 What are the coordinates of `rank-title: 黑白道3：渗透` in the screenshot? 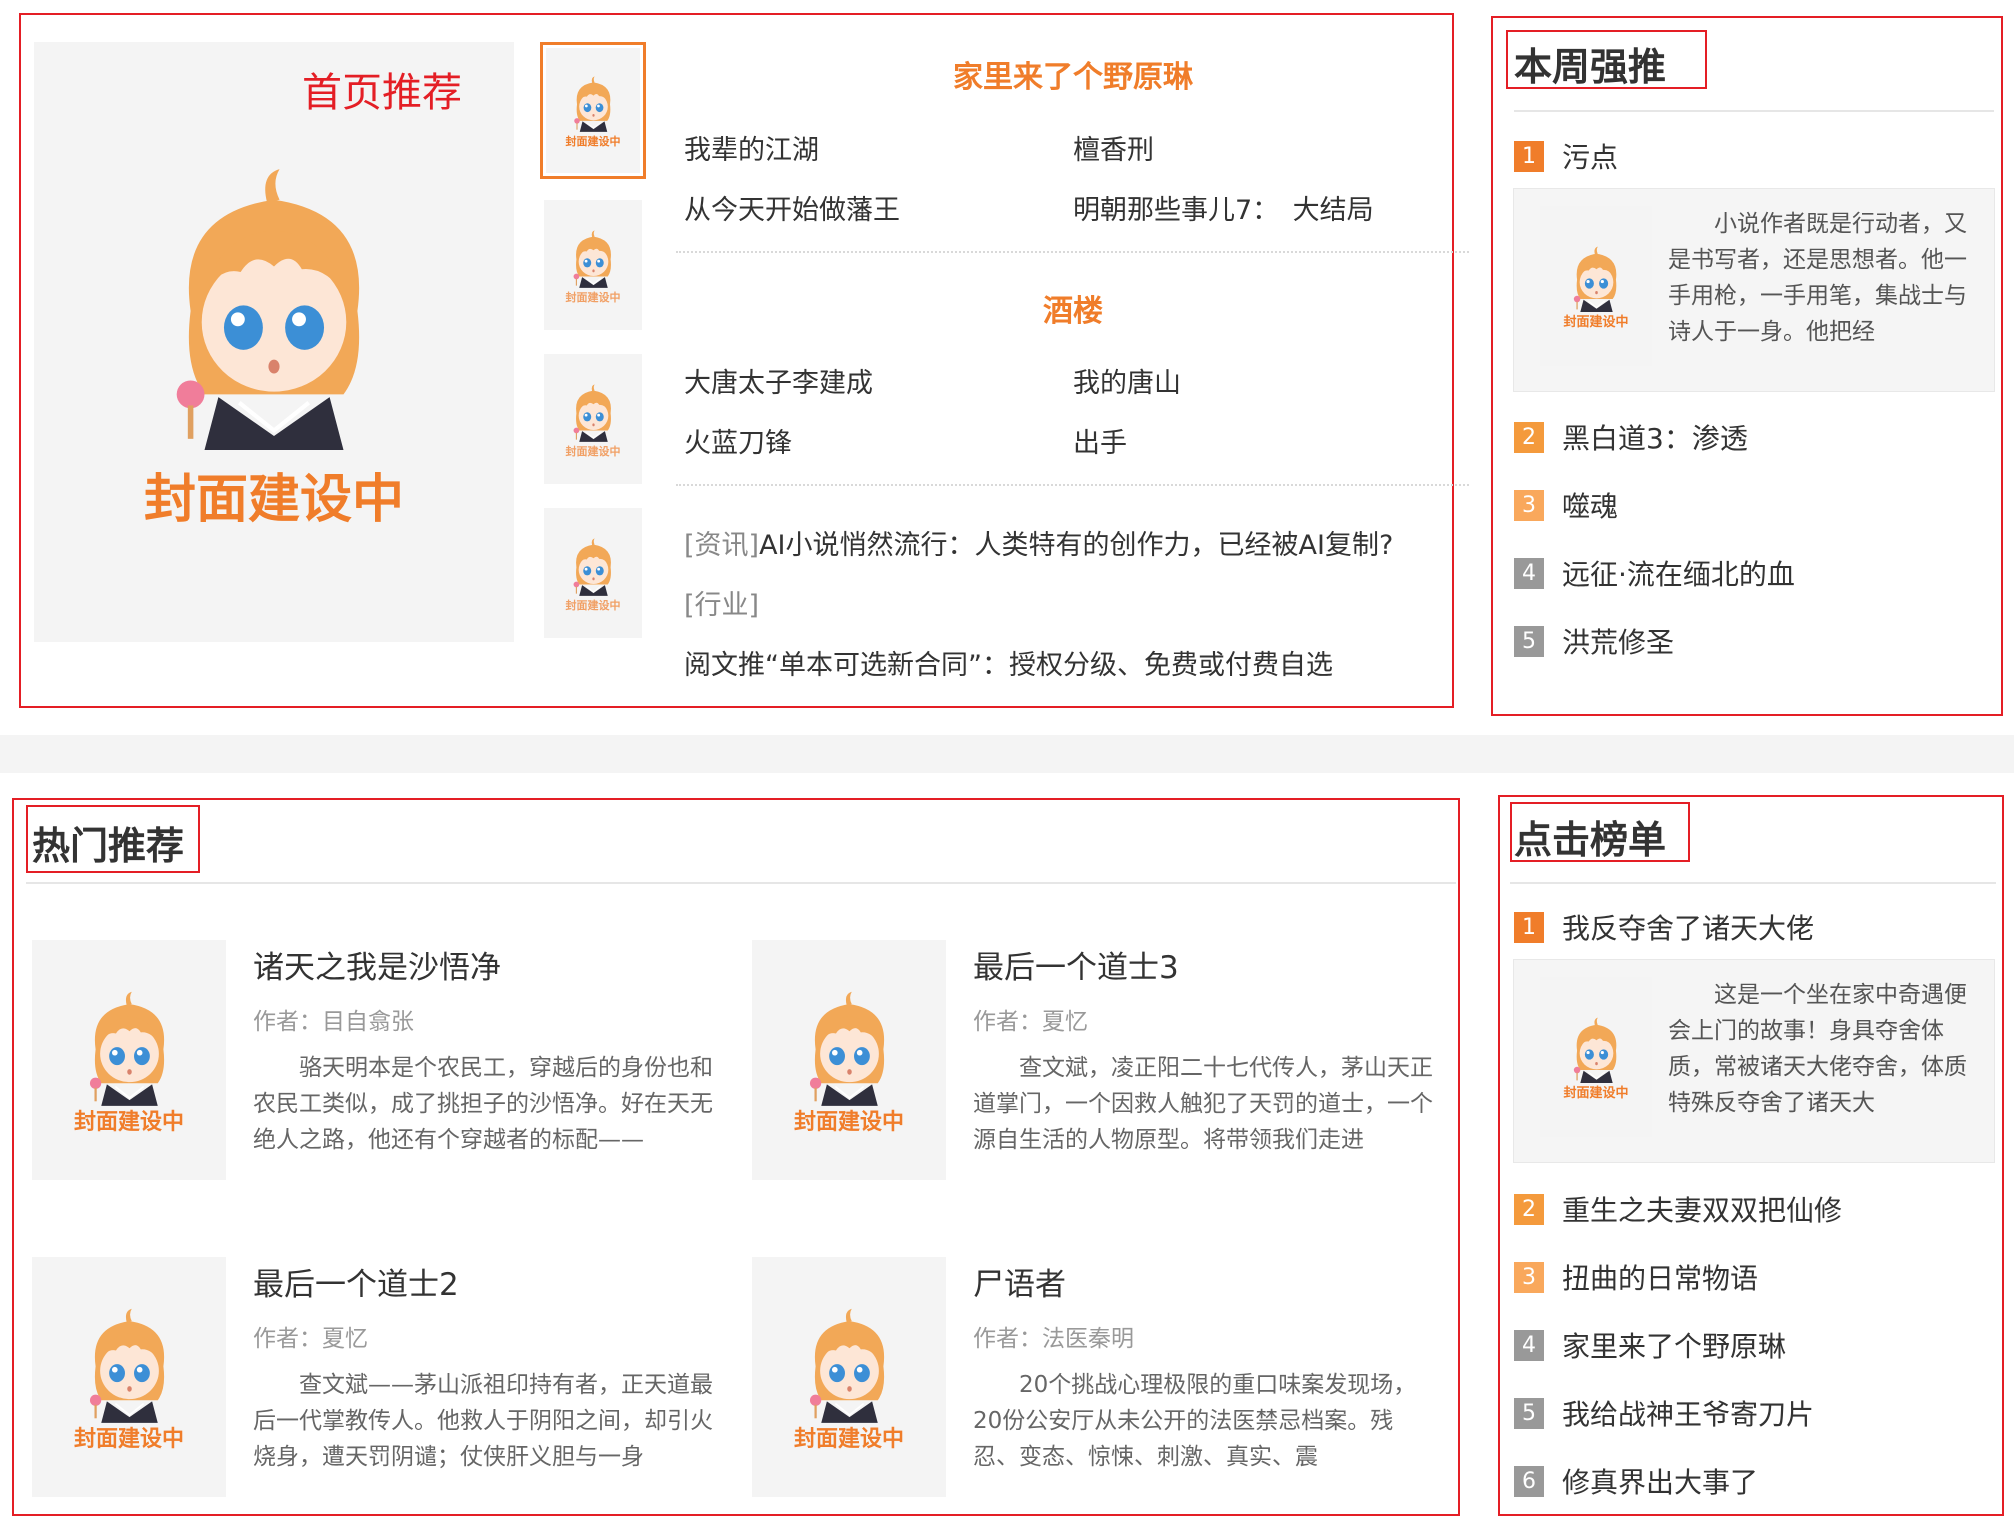 It's located at (1655, 438).